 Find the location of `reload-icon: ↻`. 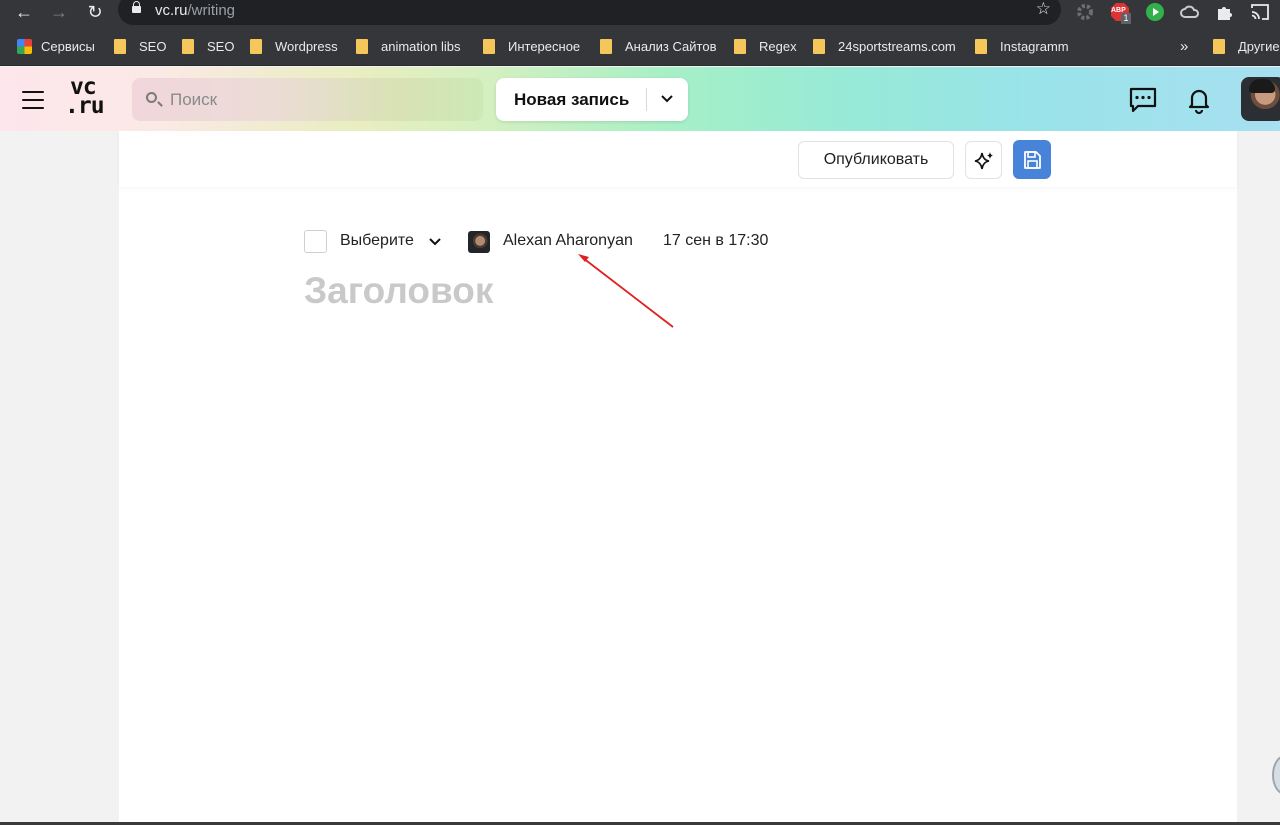

reload-icon: ↻ is located at coordinates (95, 12).